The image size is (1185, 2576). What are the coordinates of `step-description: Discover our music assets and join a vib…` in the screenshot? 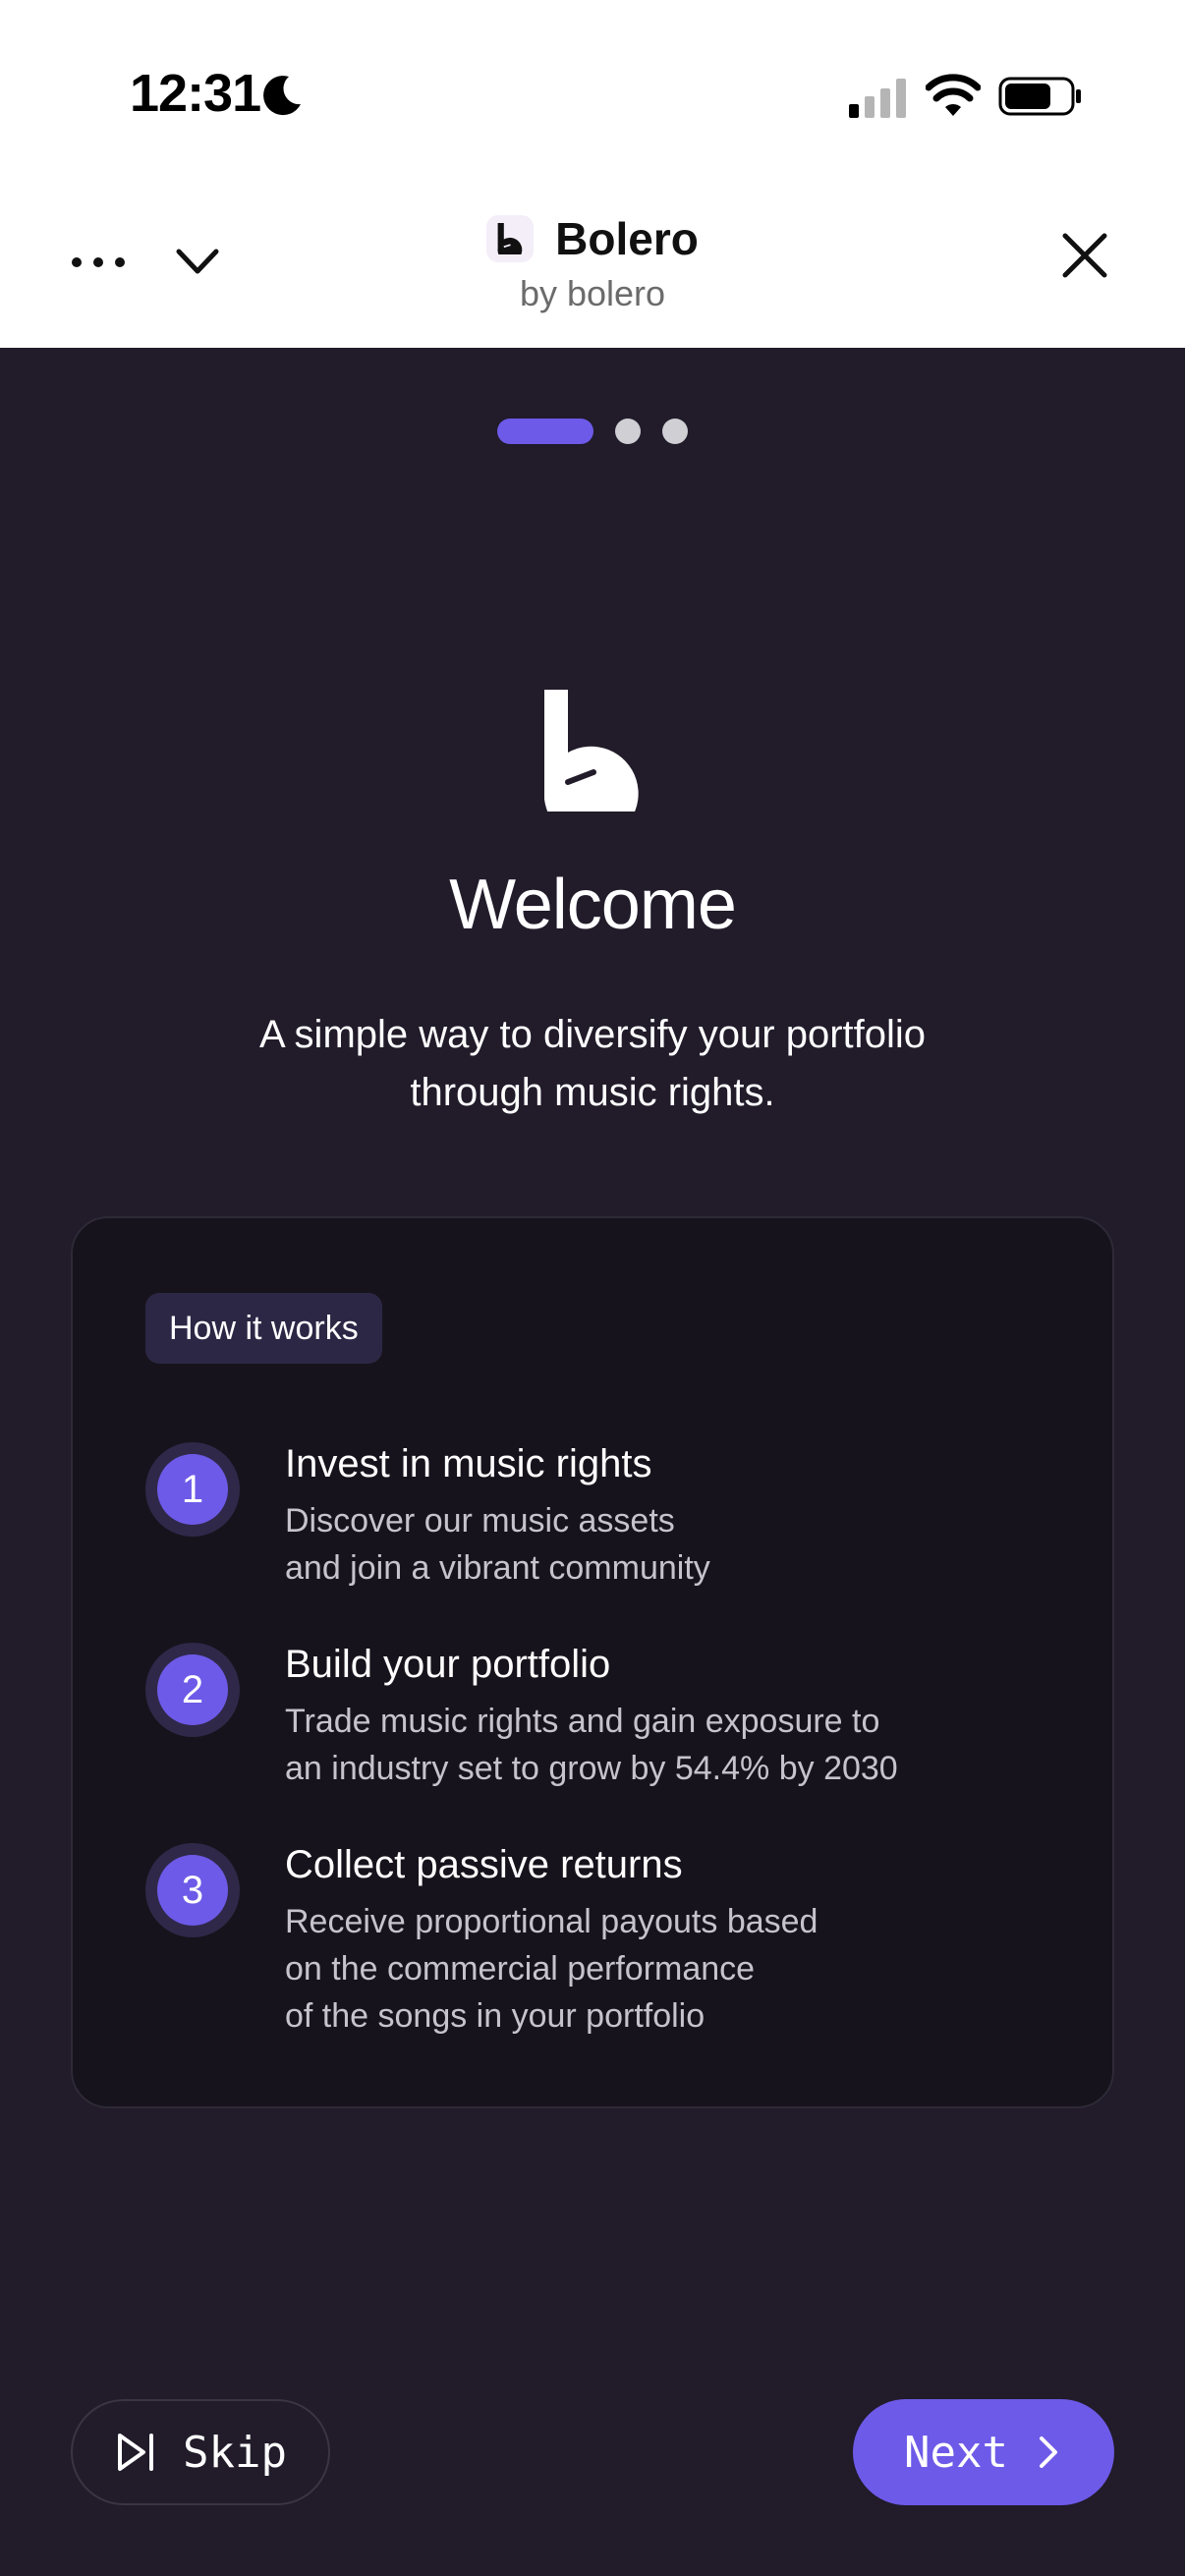 It's located at (498, 1544).